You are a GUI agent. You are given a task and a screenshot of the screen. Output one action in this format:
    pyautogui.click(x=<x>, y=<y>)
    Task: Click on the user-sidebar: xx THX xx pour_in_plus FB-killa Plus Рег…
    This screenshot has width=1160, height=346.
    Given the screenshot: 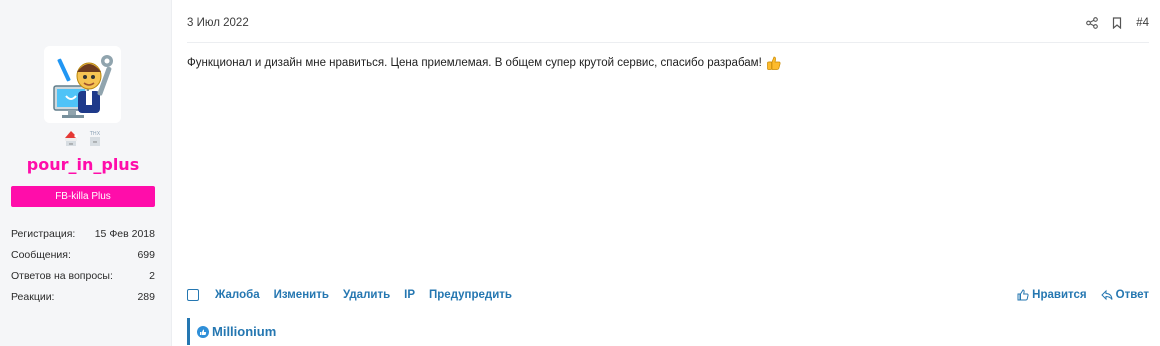 What is the action you would take?
    pyautogui.click(x=86, y=173)
    